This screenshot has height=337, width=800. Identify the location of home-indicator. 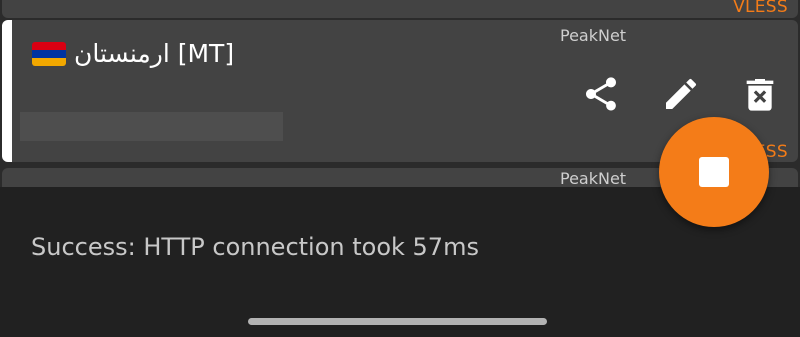
(397, 321).